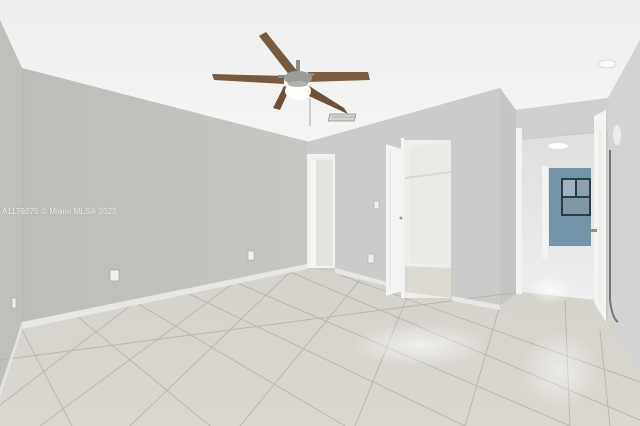 Image resolution: width=640 pixels, height=426 pixels. Describe the element at coordinates (519, 211) in the screenshot. I see `right-doorway-frame` at that location.